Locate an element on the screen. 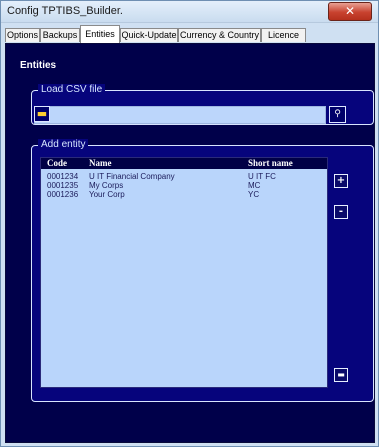 The width and height of the screenshot is (379, 447). close-button: ✕ is located at coordinates (350, 11).